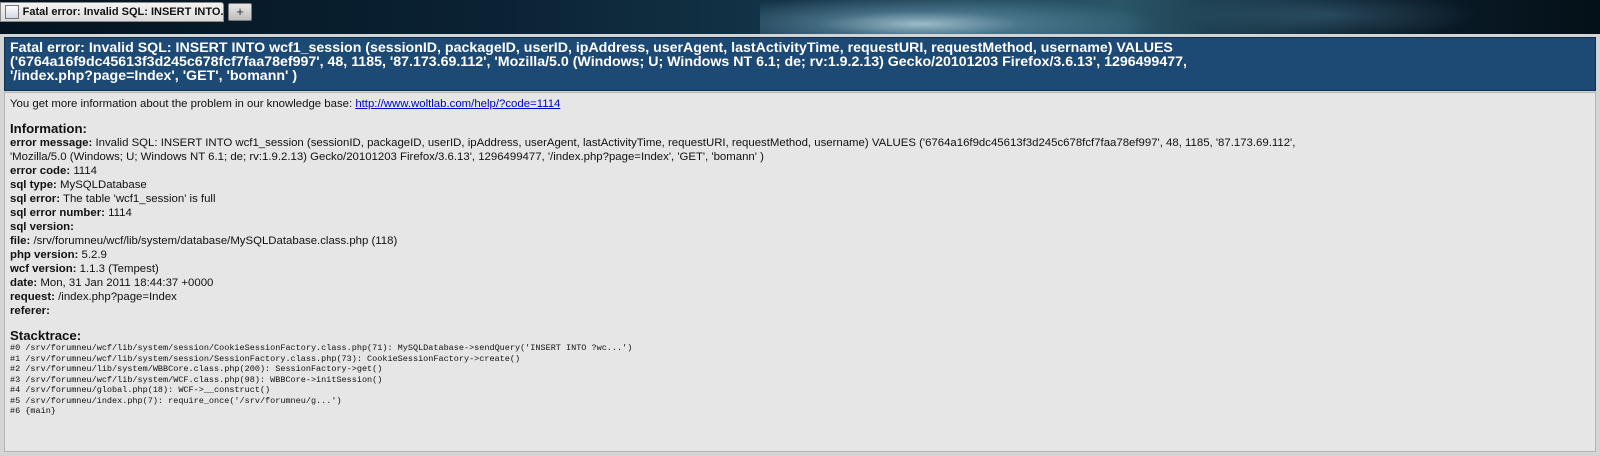 This screenshot has height=456, width=1600. I want to click on info-label: sql version:, so click(42, 227).